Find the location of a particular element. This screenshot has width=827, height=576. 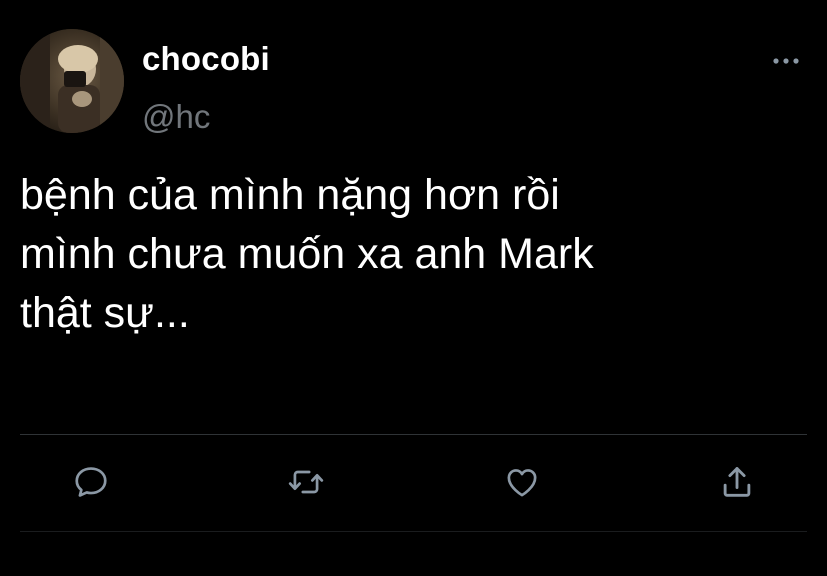

reply-button is located at coordinates (91, 482).